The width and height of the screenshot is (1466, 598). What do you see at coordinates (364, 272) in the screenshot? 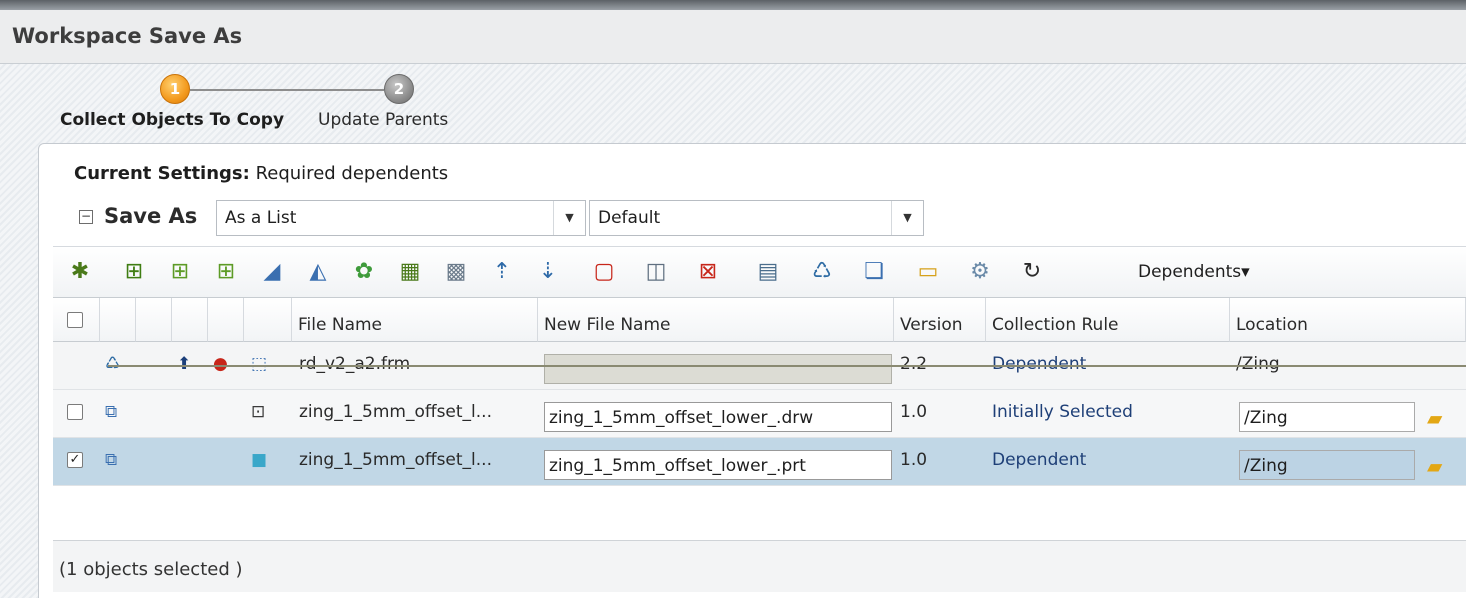
I see `transform-icon: ✿` at bounding box center [364, 272].